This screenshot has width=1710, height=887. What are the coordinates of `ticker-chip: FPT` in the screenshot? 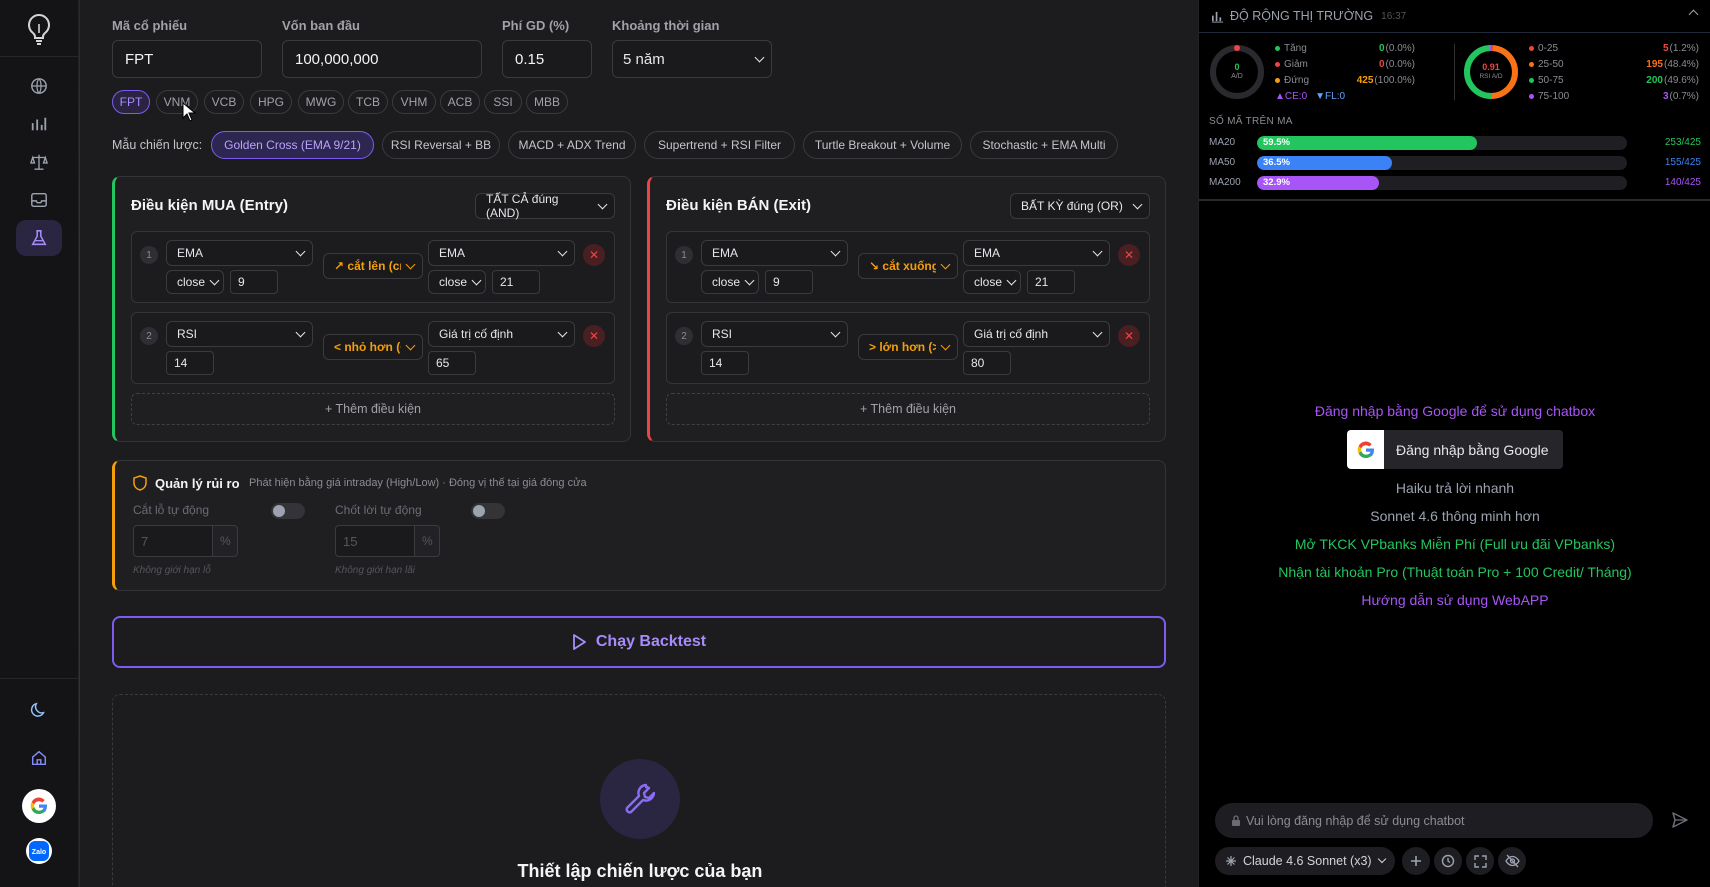 It's located at (131, 102).